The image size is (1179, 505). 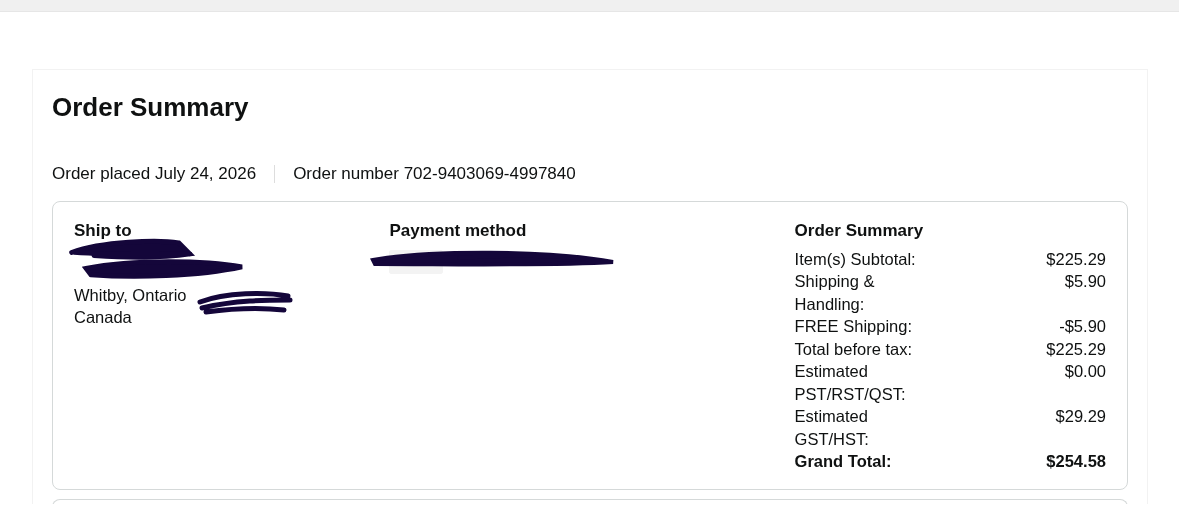 I want to click on order-info: Order number 702-9403069-4997840, so click(x=434, y=174).